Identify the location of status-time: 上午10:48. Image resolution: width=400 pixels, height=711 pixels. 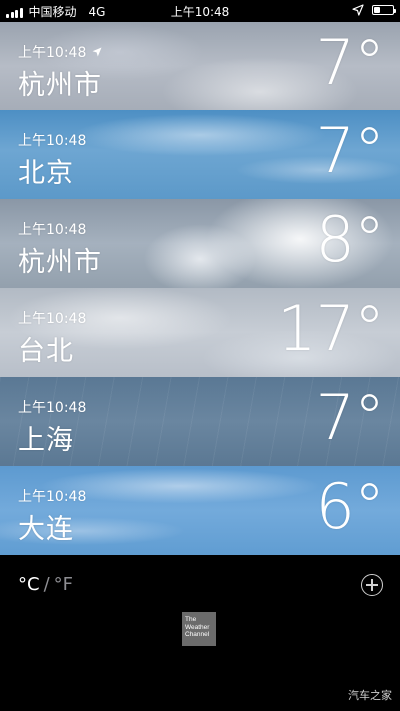
(200, 12).